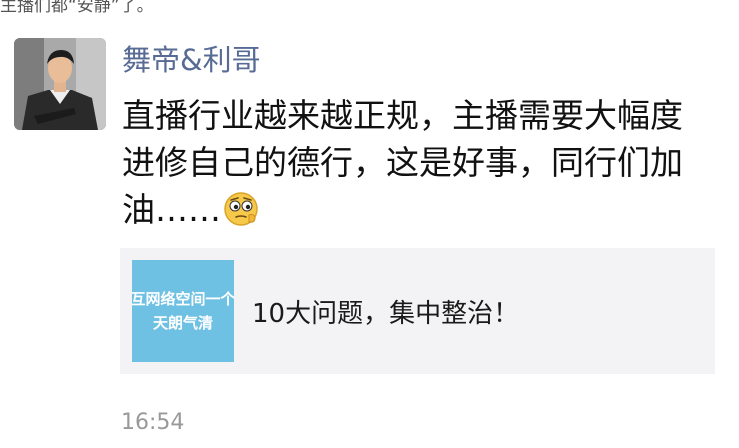 The height and width of the screenshot is (448, 739). I want to click on author-name: 舞帝&利哥, so click(191, 60).